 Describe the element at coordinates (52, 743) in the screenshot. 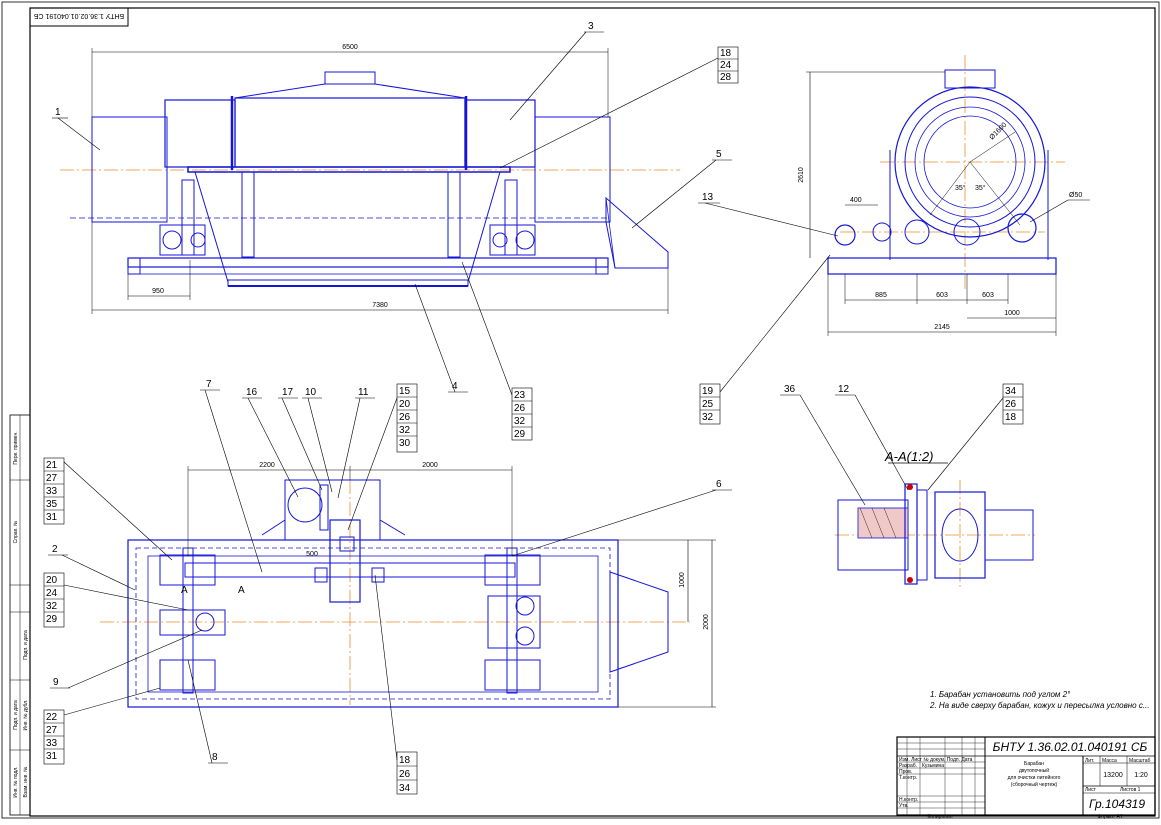

I see `callout-33-b: 33` at that location.